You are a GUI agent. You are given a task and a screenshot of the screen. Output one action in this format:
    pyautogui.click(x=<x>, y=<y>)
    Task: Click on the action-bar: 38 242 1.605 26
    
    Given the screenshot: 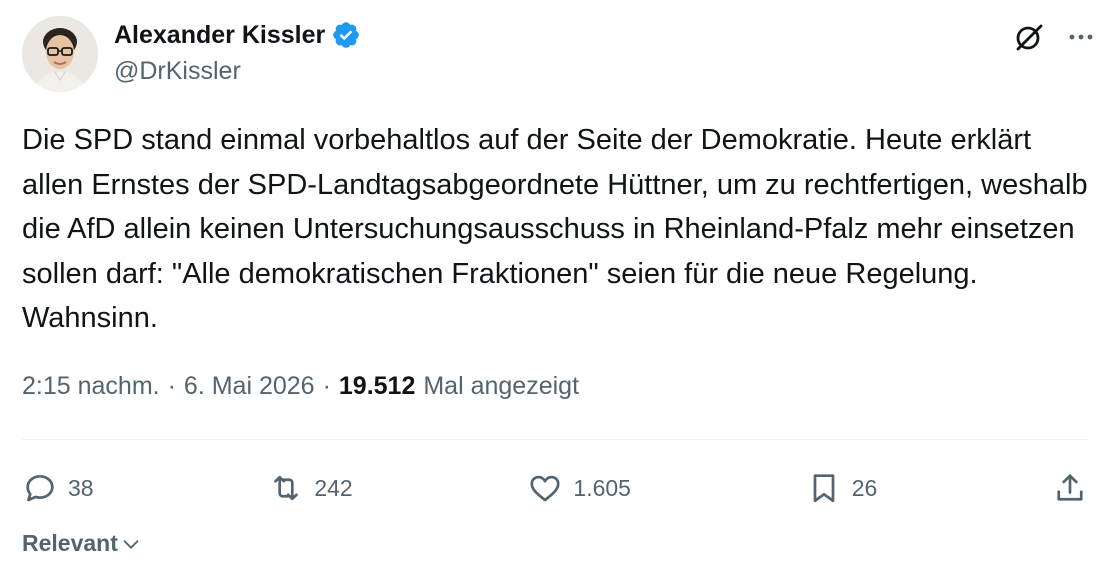 What is the action you would take?
    pyautogui.click(x=555, y=488)
    